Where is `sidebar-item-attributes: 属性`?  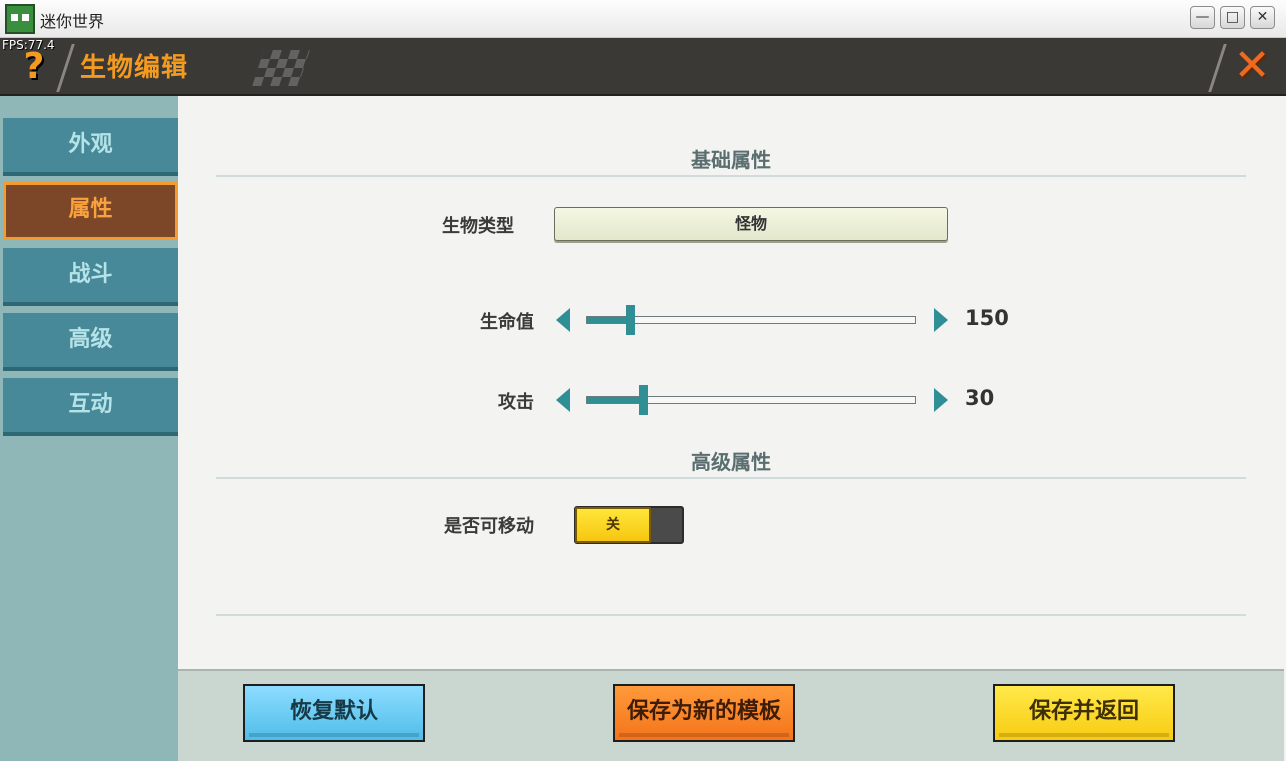 sidebar-item-attributes: 属性 is located at coordinates (90, 211).